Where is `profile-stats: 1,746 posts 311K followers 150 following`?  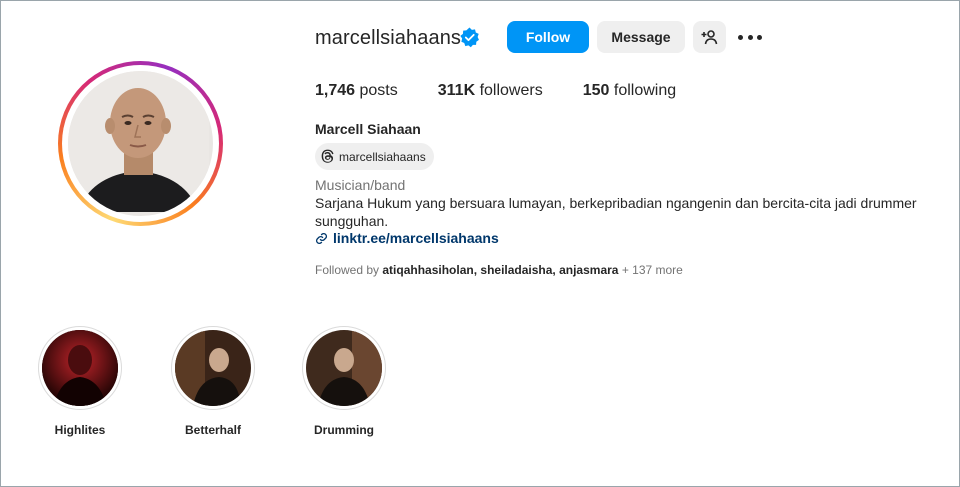
profile-stats: 1,746 posts 311K followers 150 following is located at coordinates (515, 91).